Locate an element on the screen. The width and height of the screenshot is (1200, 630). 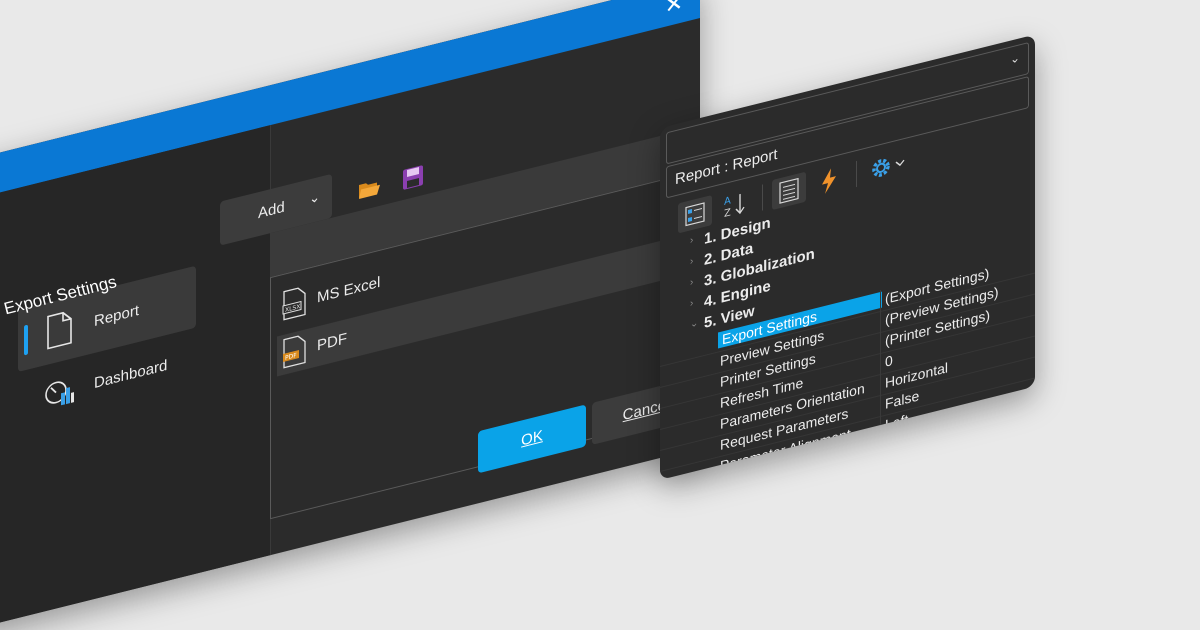
property-value: Left is located at coordinates (896, 422).